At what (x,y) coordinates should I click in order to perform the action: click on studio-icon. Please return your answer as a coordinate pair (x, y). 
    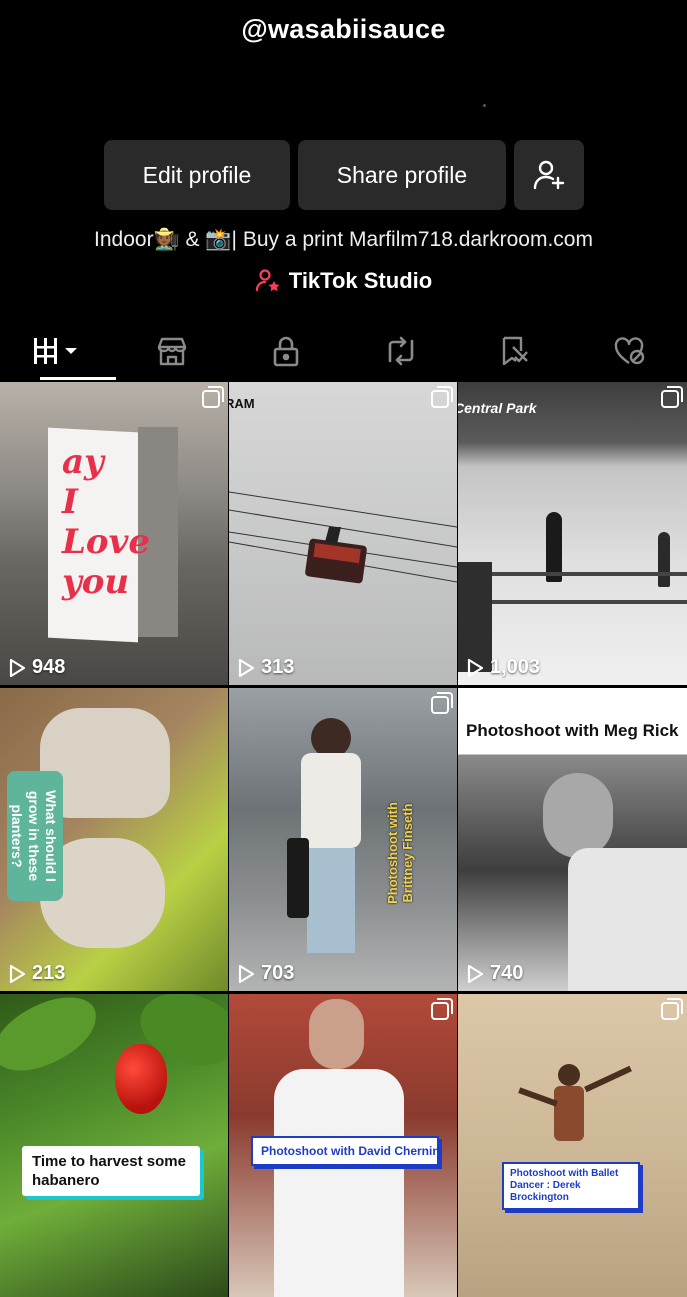
    Looking at the image, I should click on (268, 281).